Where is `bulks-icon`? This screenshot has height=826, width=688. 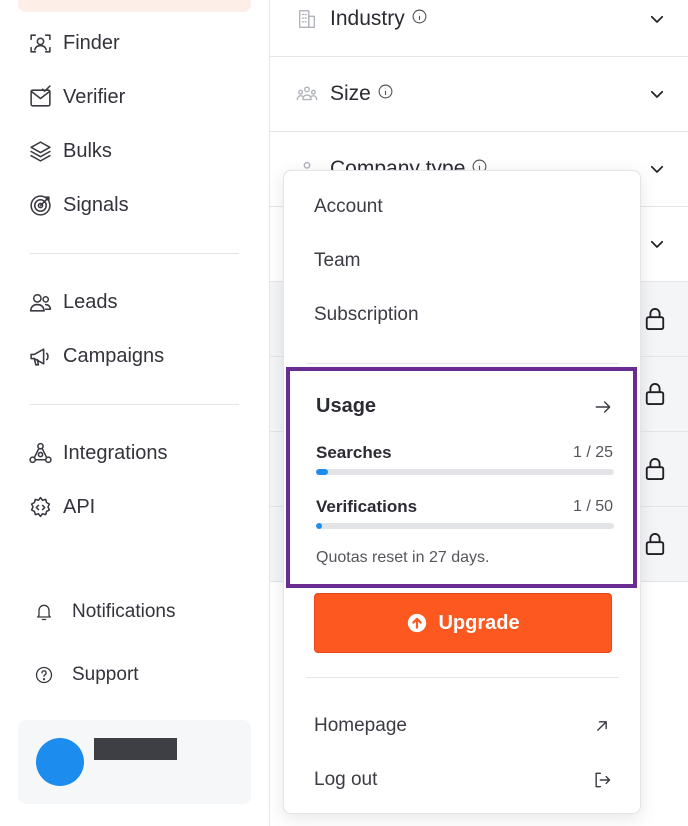 bulks-icon is located at coordinates (40, 151).